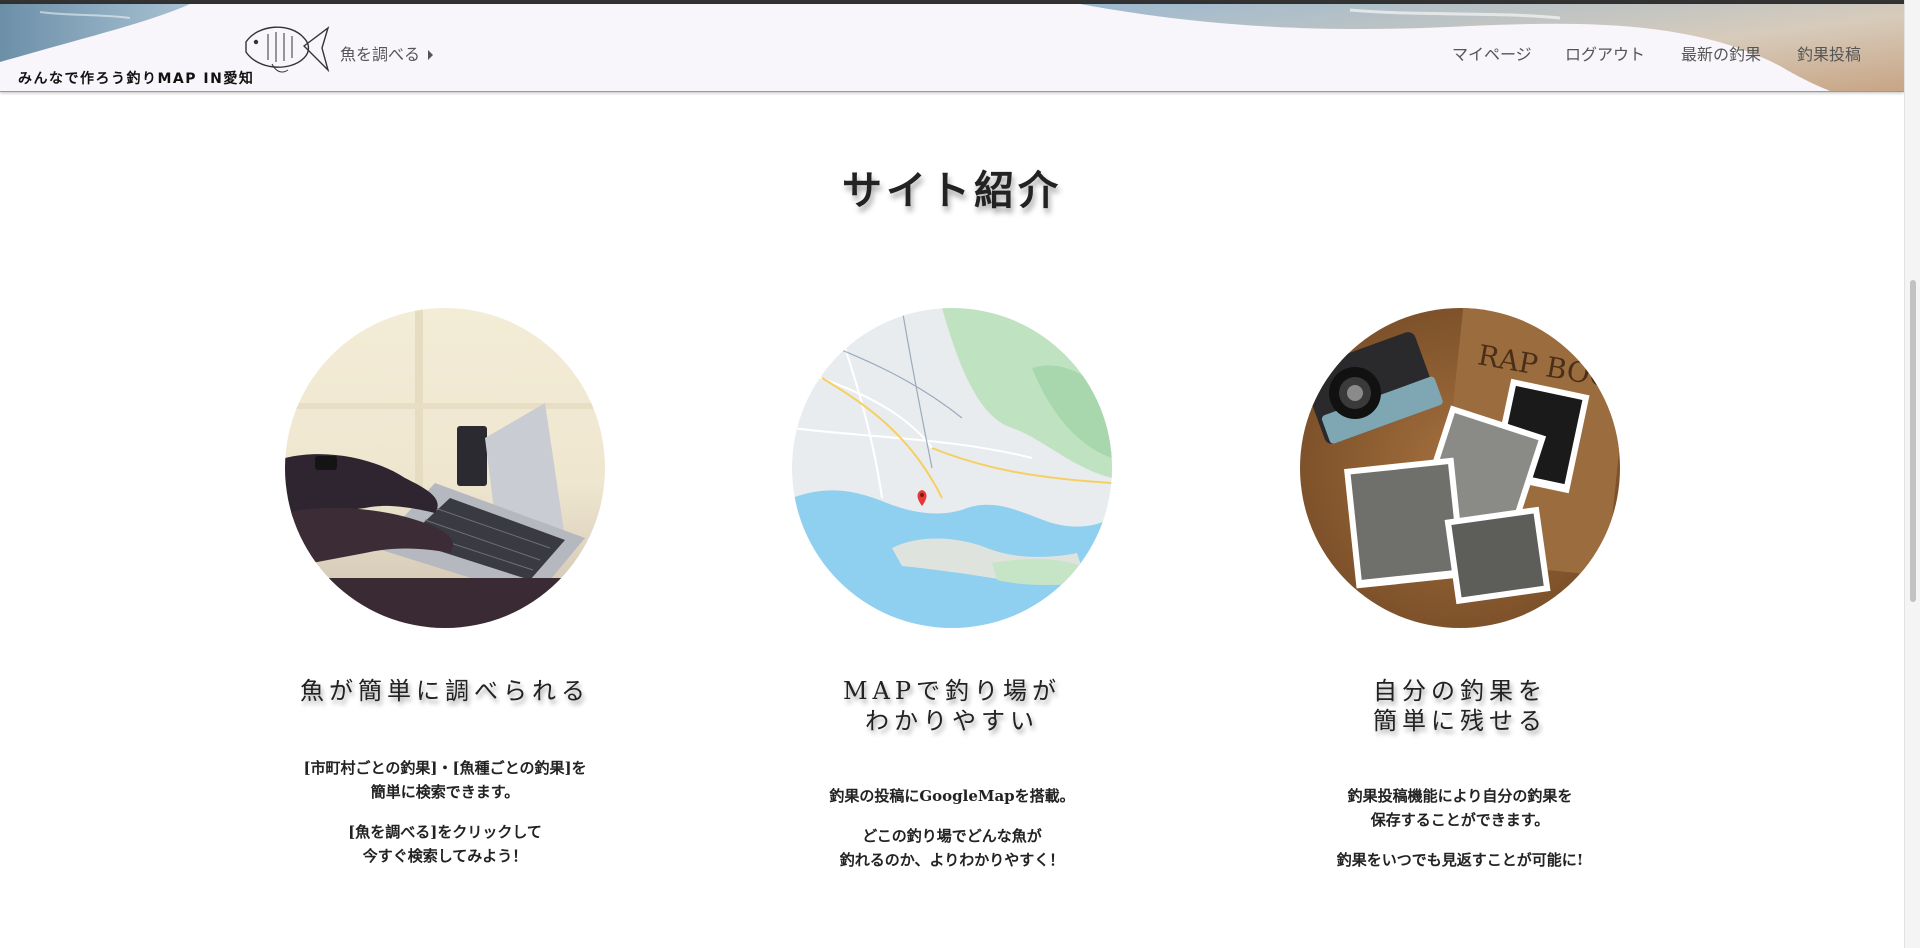 The height and width of the screenshot is (948, 1920). I want to click on nav-post-catch: 釣果投稿, so click(1829, 53).